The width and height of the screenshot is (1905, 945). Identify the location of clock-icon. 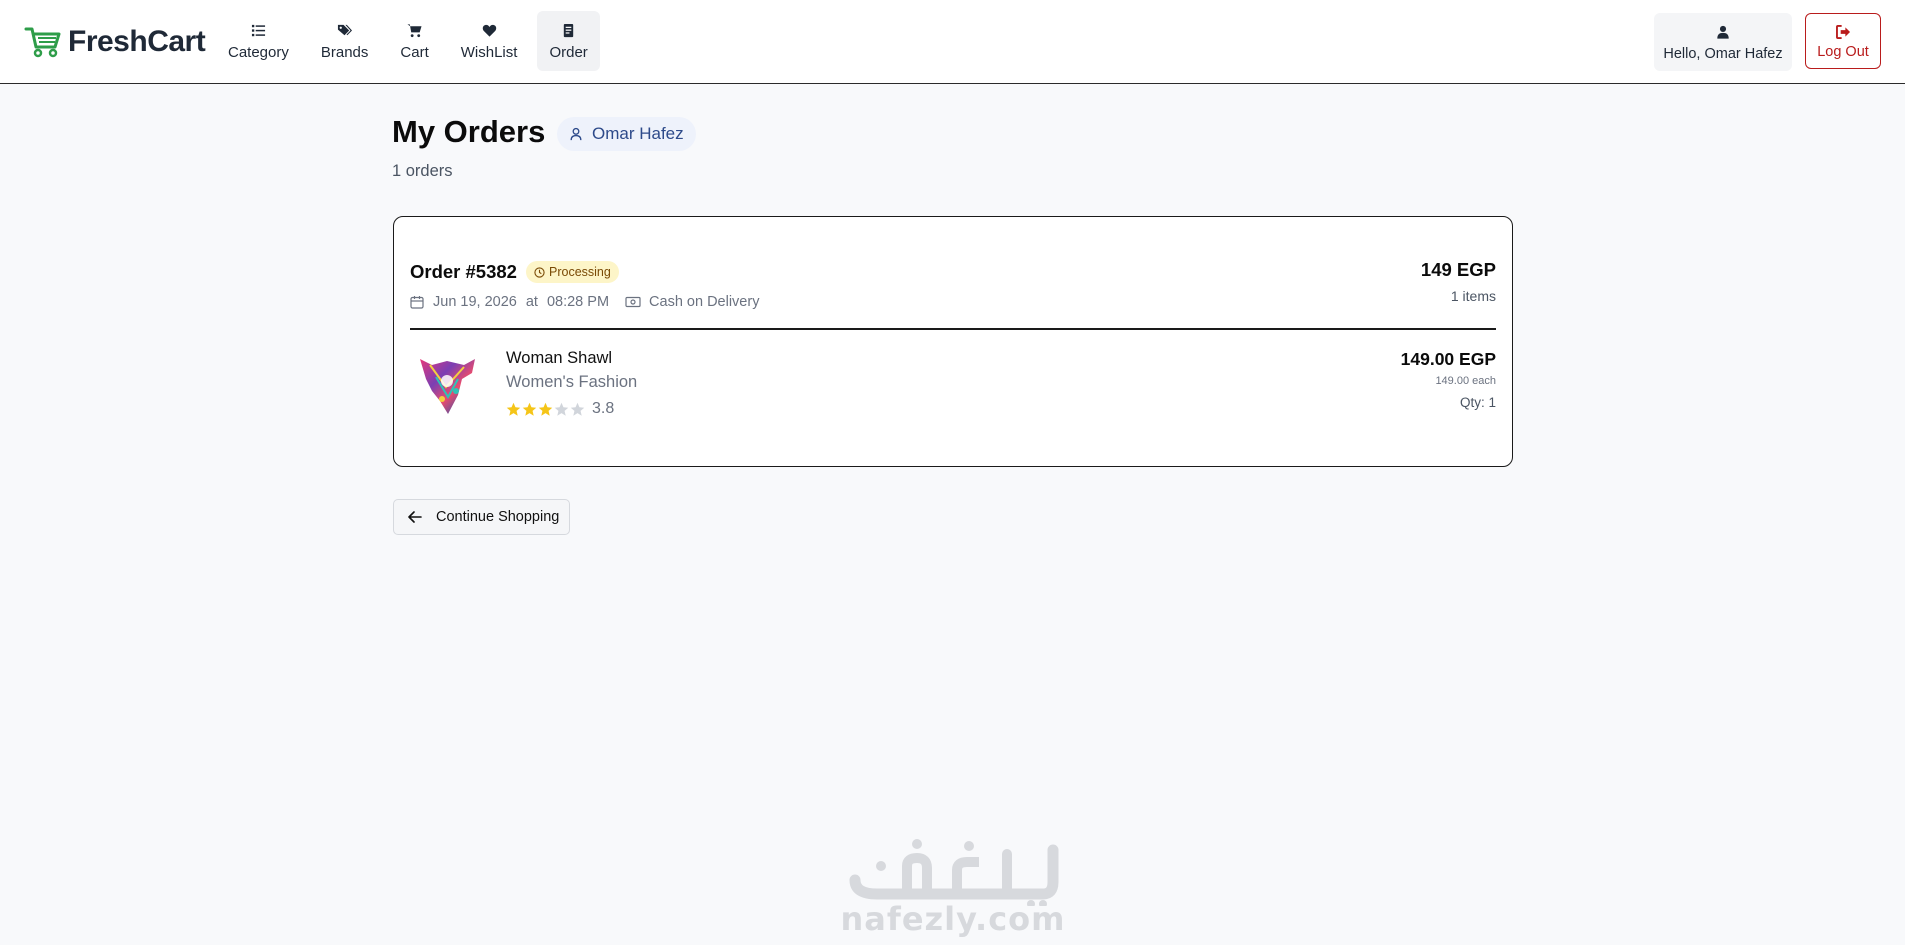
(539, 272).